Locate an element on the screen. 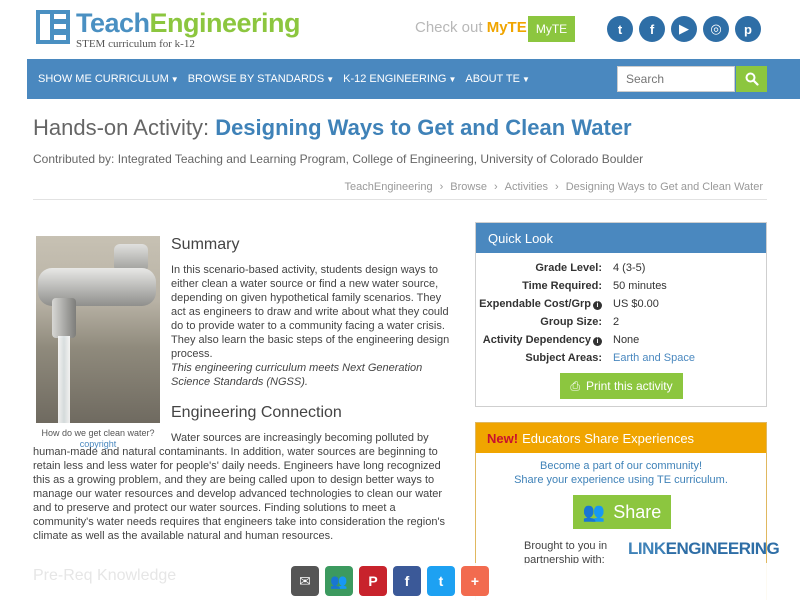 Image resolution: width=800 pixels, height=600 pixels. printer-icon: ⎙ is located at coordinates (575, 385).